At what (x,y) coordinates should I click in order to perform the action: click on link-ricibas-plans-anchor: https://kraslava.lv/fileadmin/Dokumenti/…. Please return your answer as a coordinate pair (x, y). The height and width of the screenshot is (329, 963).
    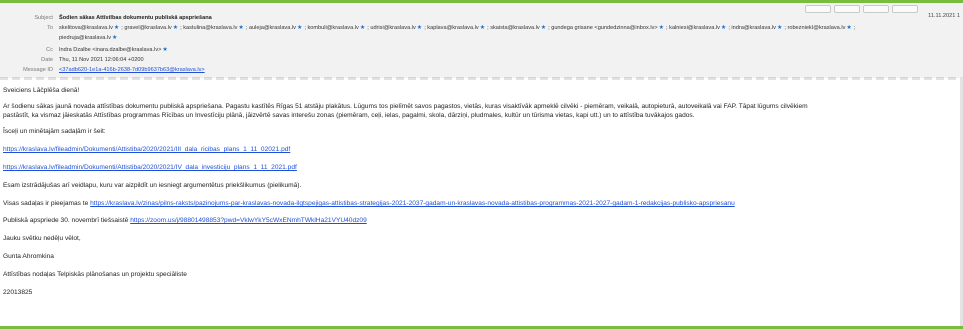
    Looking at the image, I should click on (146, 149).